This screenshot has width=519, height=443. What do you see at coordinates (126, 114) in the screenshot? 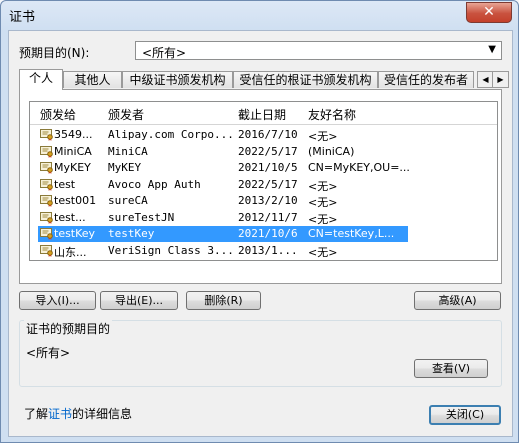
I see `column-issued-by: 颁发者` at bounding box center [126, 114].